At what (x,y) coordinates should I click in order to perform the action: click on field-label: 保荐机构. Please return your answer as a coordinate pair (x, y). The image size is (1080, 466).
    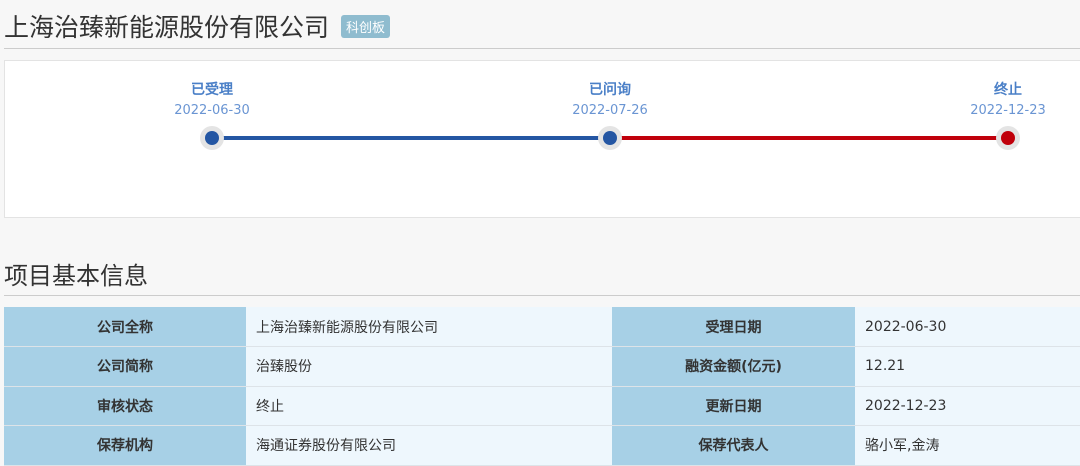
    Looking at the image, I should click on (125, 445).